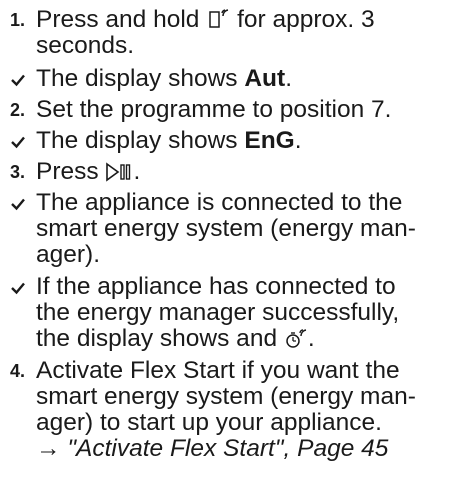  What do you see at coordinates (218, 22) in the screenshot?
I see `remote-start-icon` at bounding box center [218, 22].